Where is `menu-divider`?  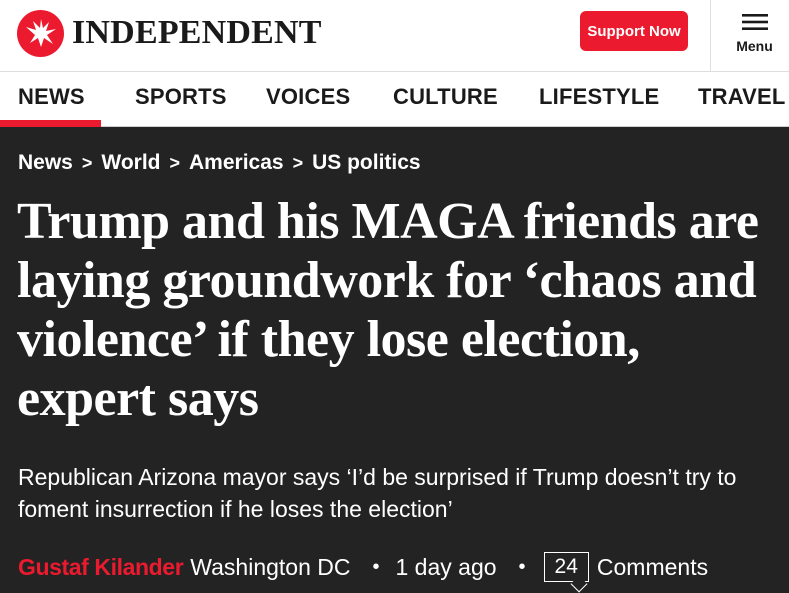 menu-divider is located at coordinates (710, 36).